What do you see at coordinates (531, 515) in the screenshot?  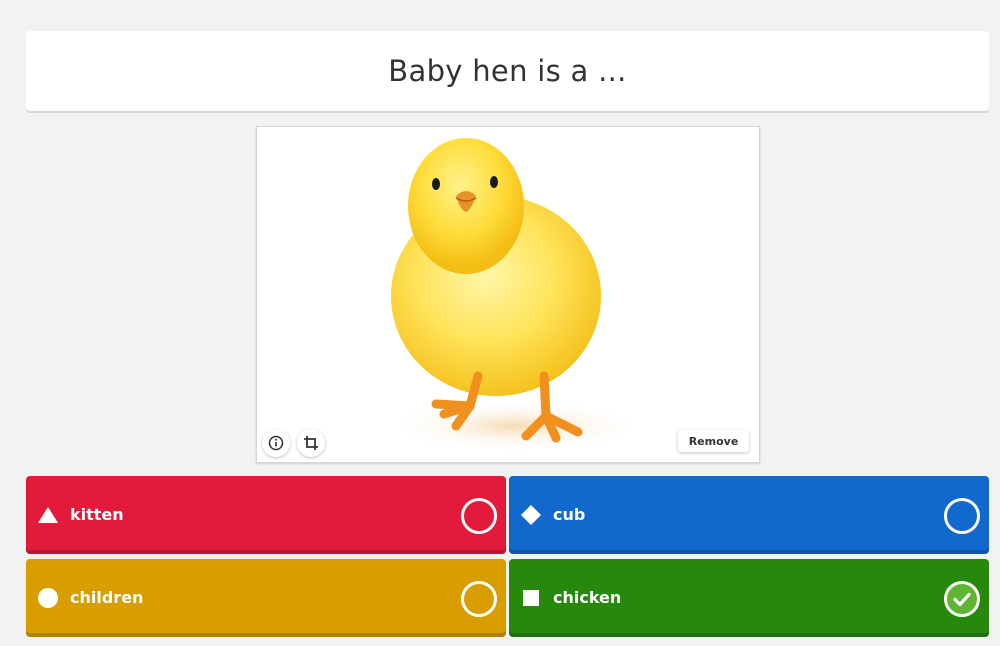 I see `diamond-icon` at bounding box center [531, 515].